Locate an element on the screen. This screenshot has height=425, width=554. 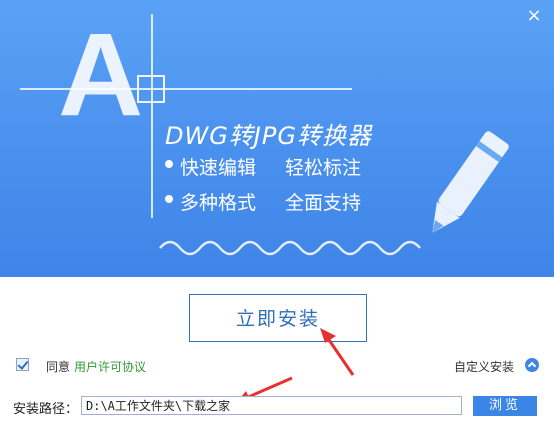
install-path-input is located at coordinates (271, 405).